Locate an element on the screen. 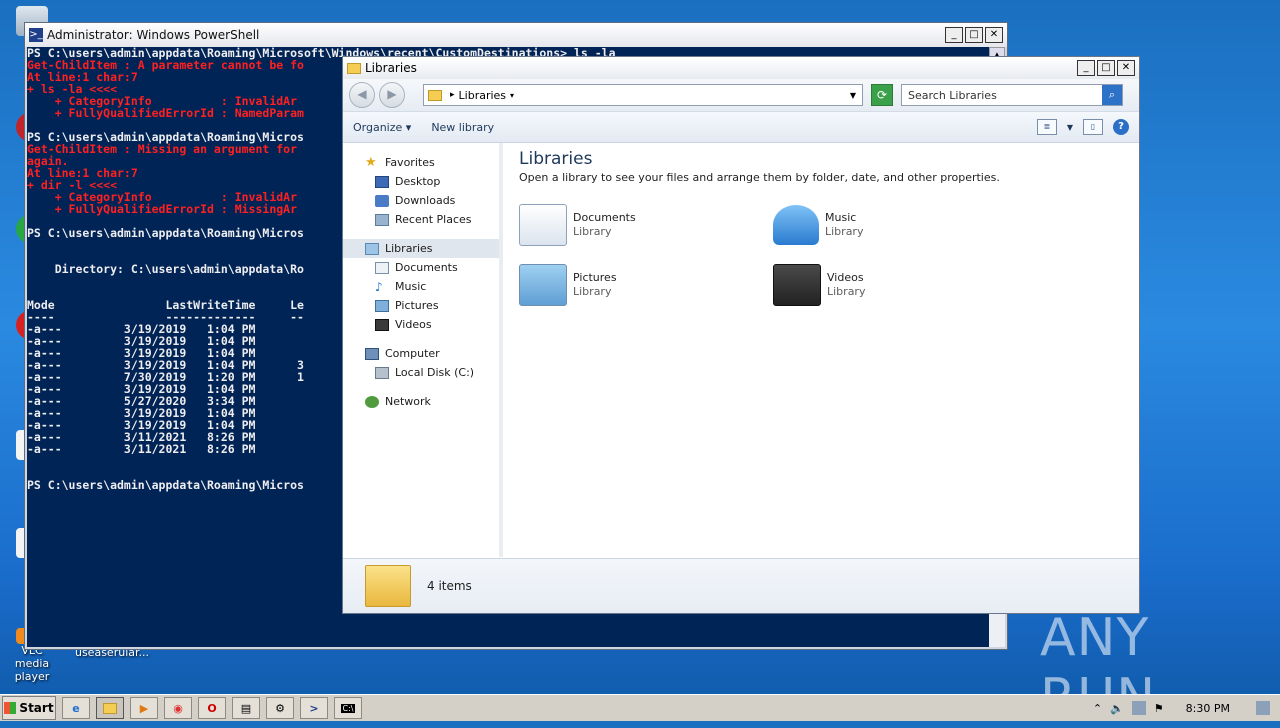  explorer-title: Libraries is located at coordinates (391, 68).